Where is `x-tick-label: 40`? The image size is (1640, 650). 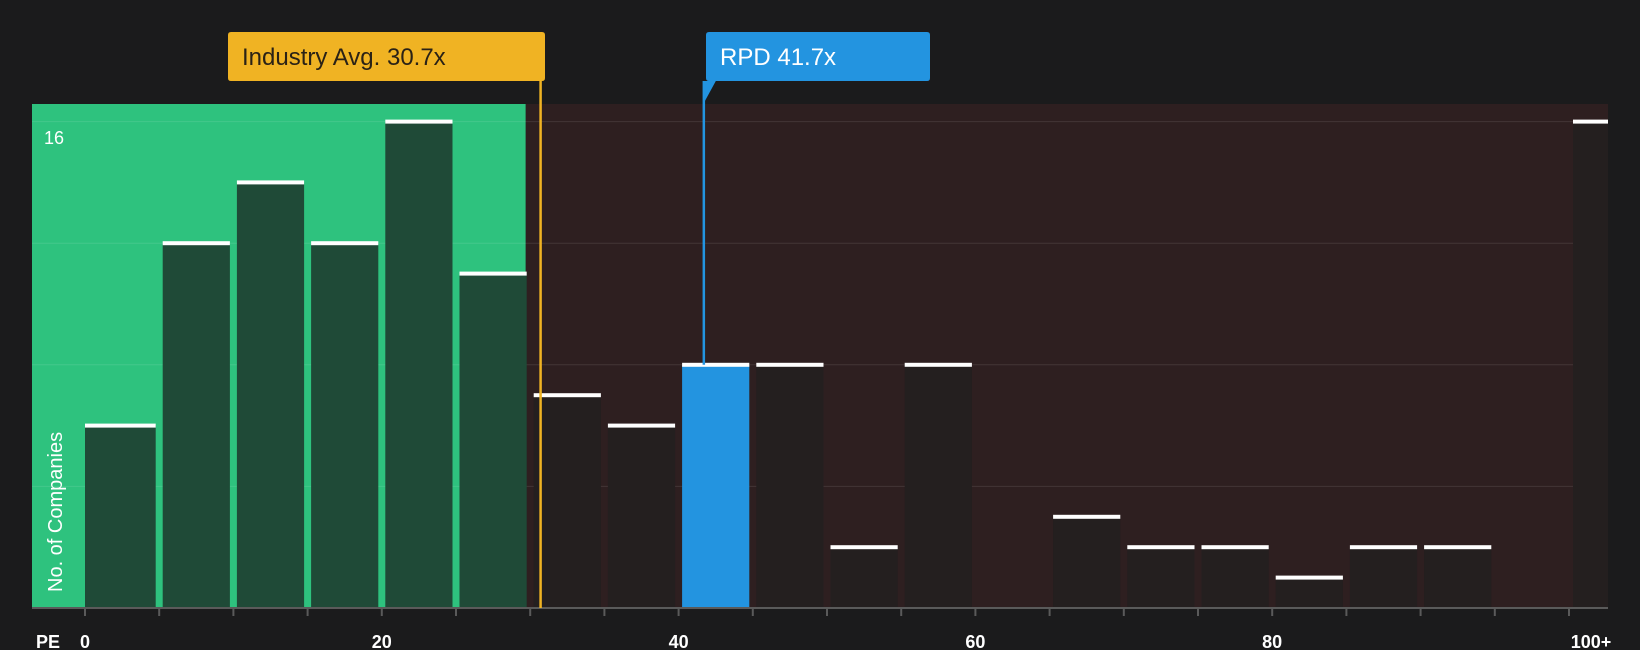 x-tick-label: 40 is located at coordinates (679, 641).